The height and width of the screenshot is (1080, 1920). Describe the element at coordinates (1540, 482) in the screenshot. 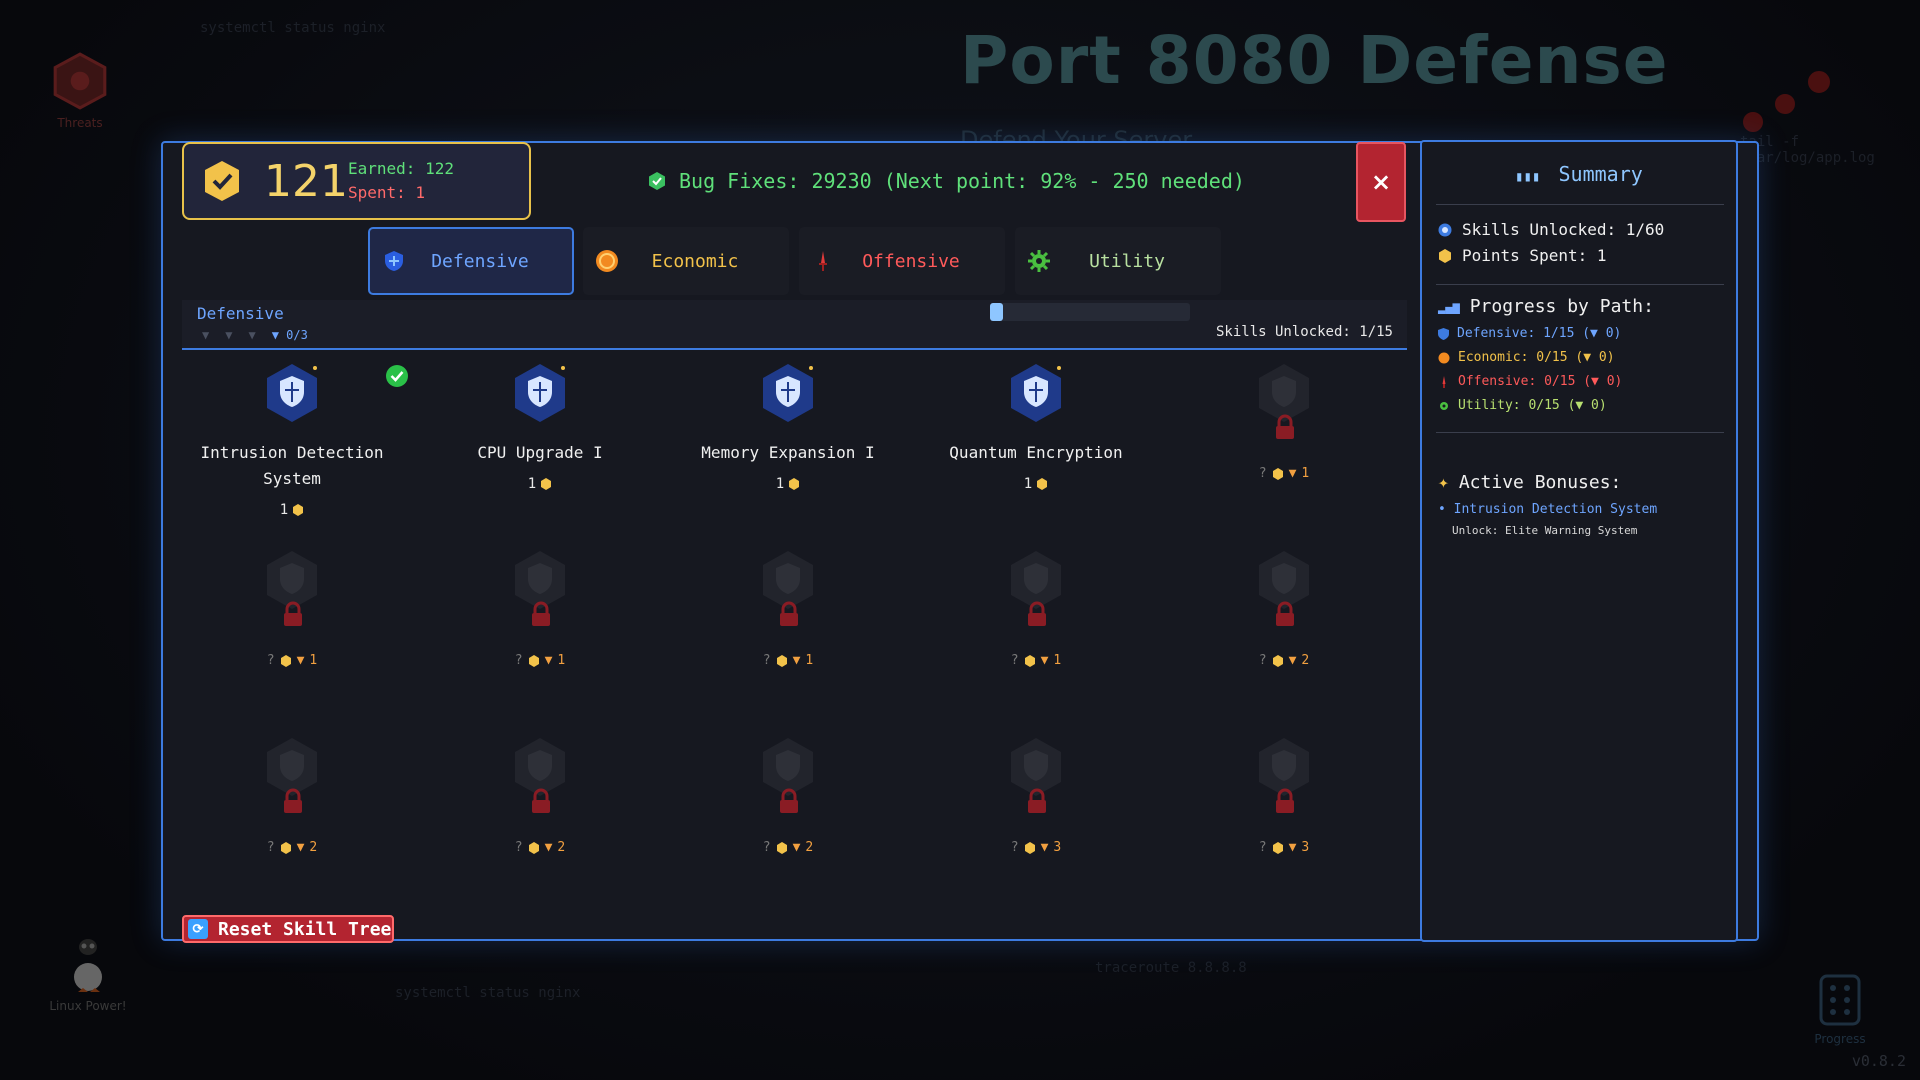

I see `active-bonuses-text: Active Bonuses:` at that location.